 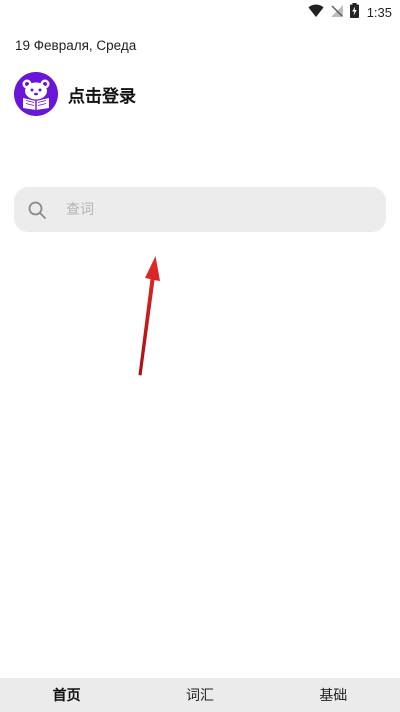 I want to click on annotation-arrow, so click(x=149, y=316).